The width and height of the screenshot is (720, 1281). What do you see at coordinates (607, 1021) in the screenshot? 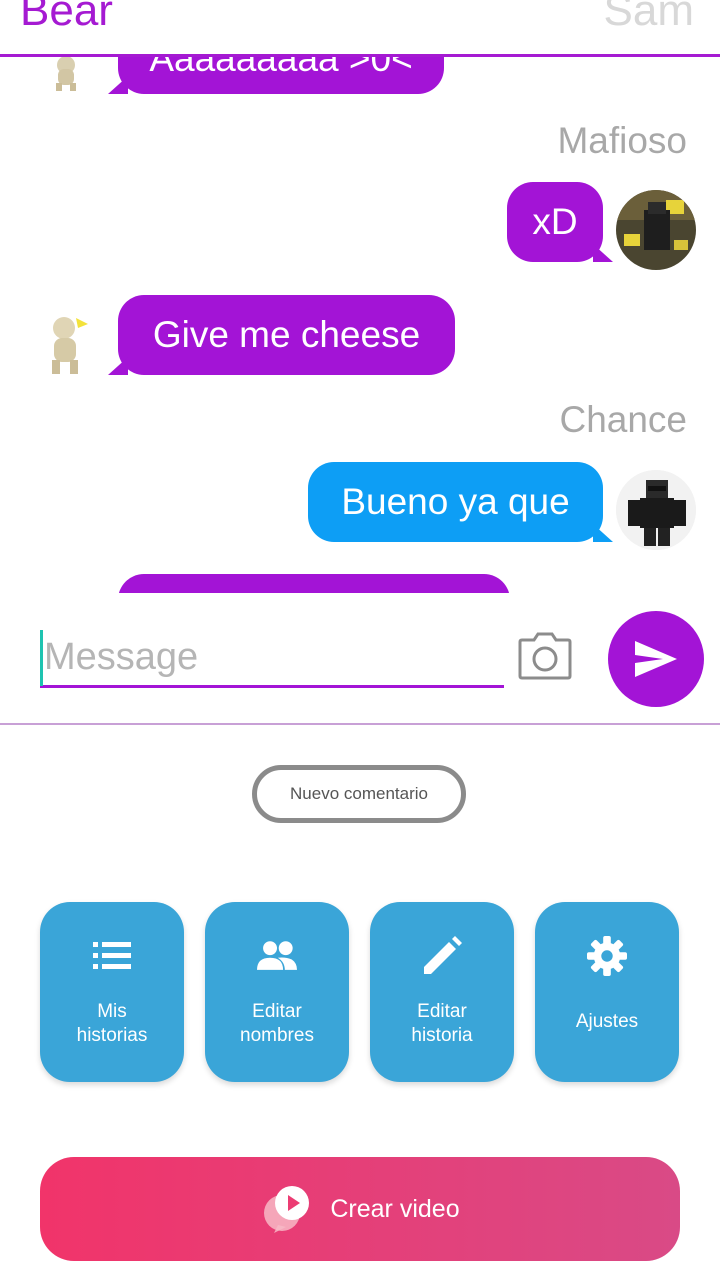
I see `tile-label: Ajustes` at bounding box center [607, 1021].